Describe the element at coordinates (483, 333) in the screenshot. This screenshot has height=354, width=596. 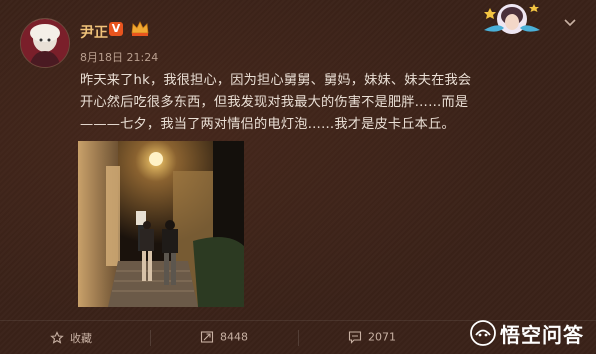
I see `wukong-logo-icon` at that location.